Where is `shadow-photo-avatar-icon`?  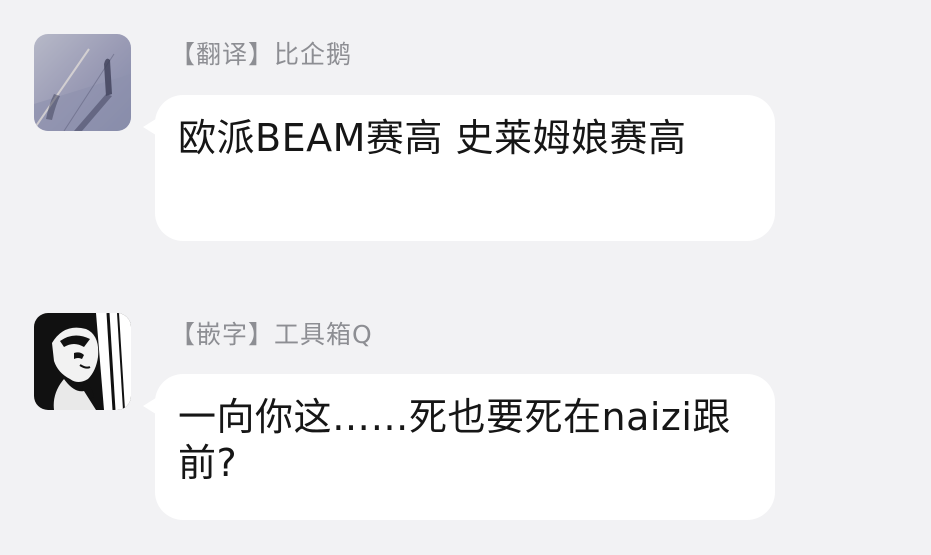
shadow-photo-avatar-icon is located at coordinates (82, 82).